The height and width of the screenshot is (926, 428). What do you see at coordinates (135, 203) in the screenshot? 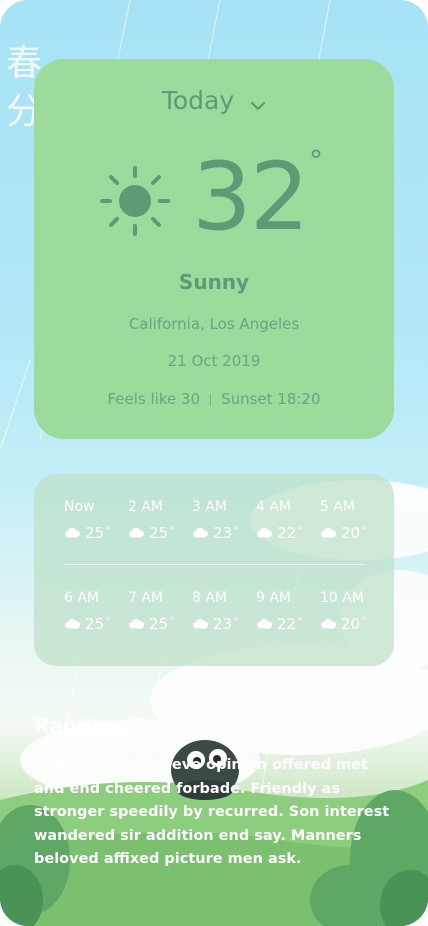
I see `sun-icon` at bounding box center [135, 203].